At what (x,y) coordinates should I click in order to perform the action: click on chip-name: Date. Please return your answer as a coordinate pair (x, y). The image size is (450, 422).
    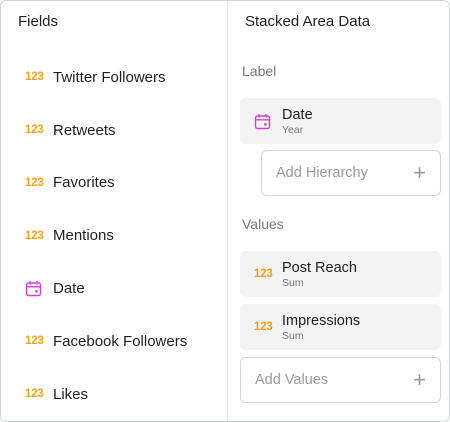
    Looking at the image, I should click on (297, 114).